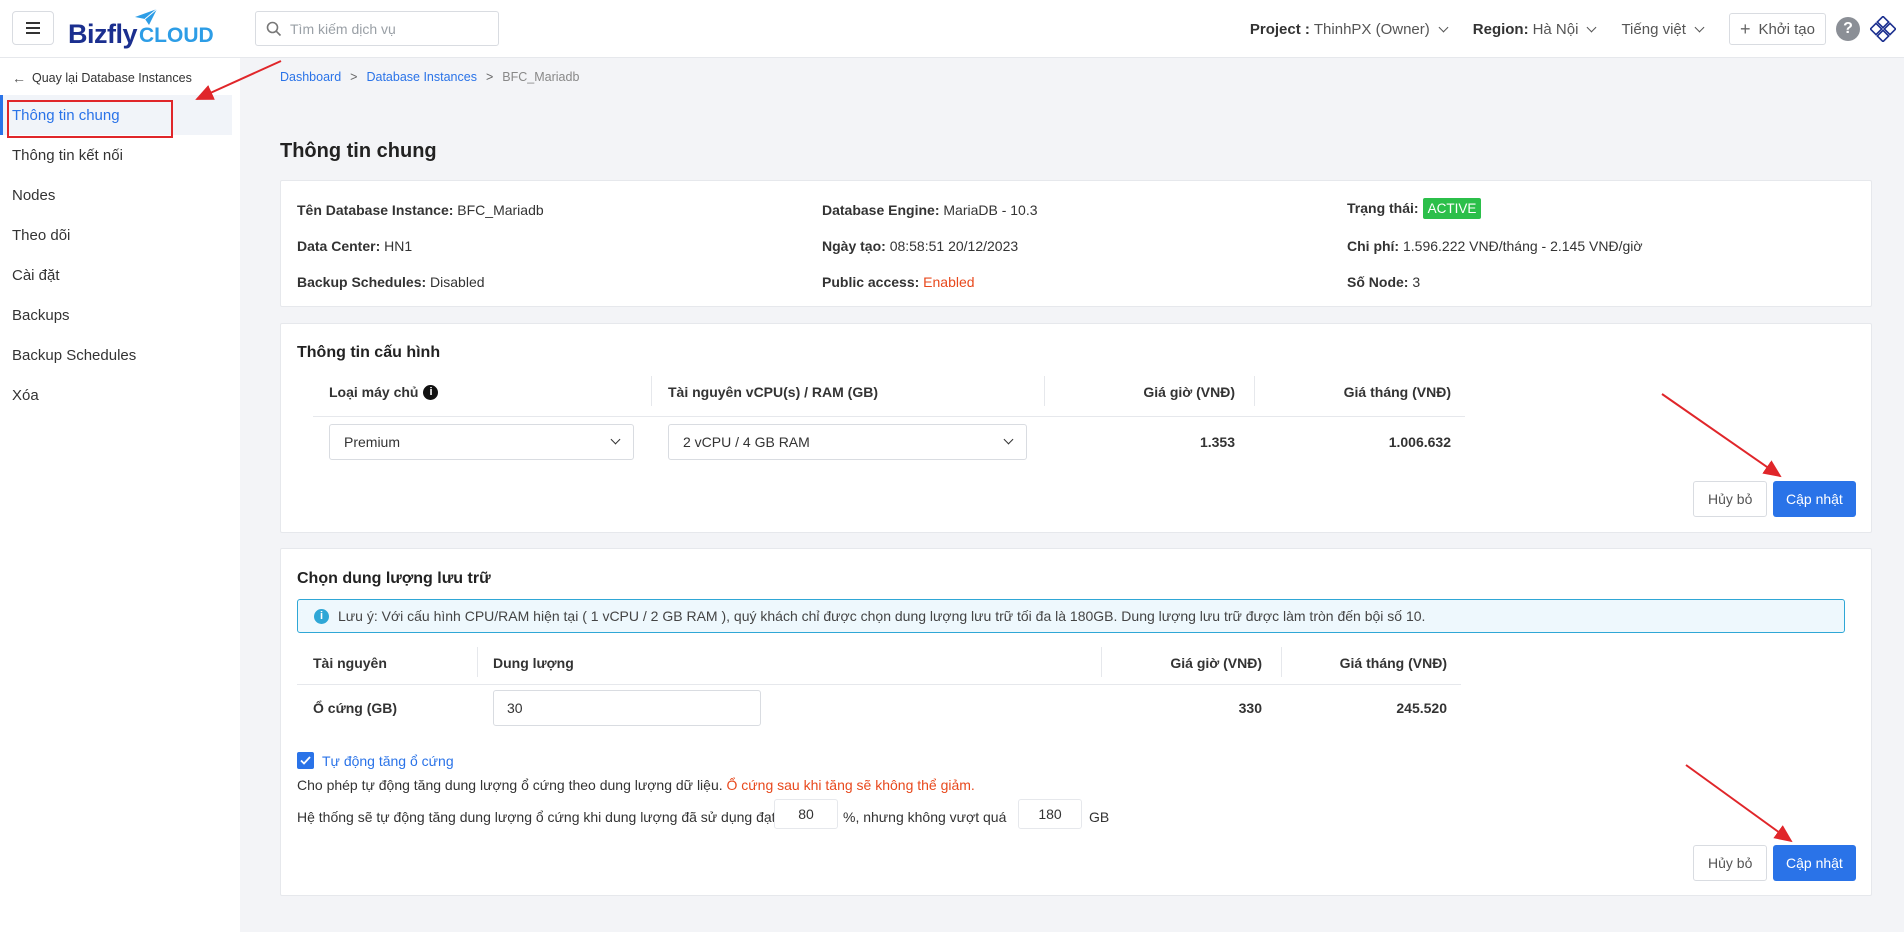  I want to click on sidebar-item-monitoring: Theo dõi, so click(116, 235).